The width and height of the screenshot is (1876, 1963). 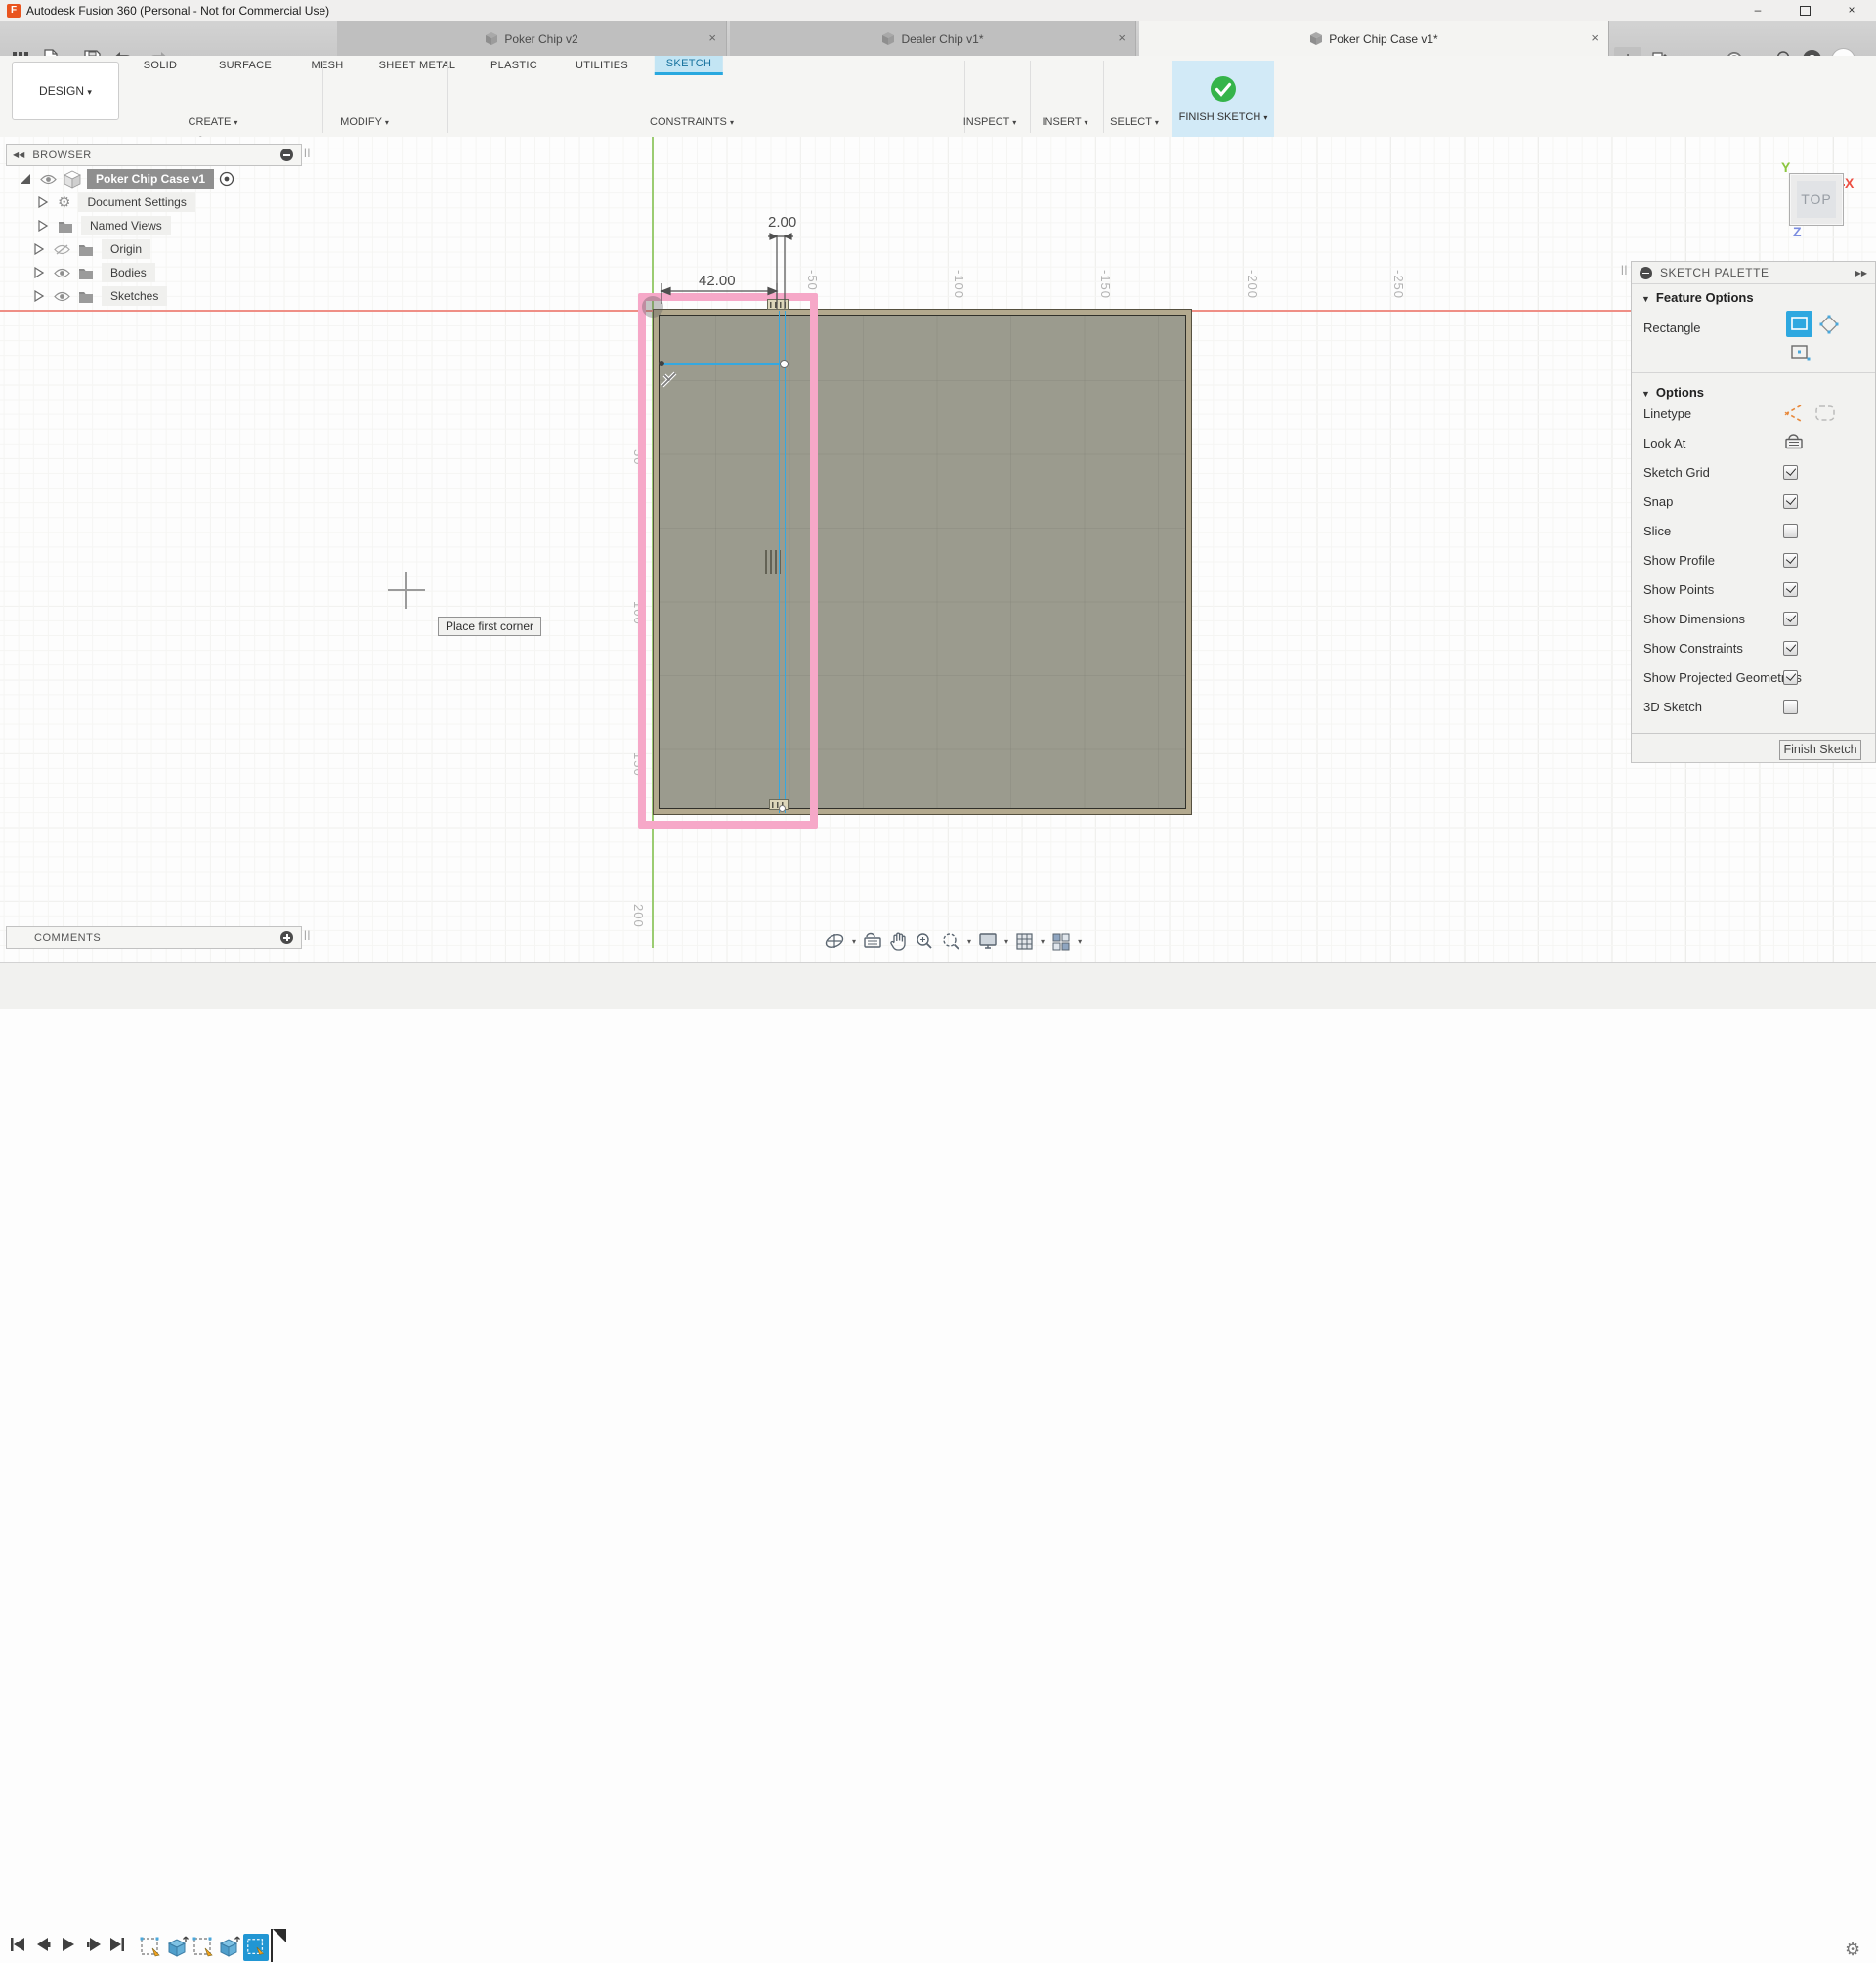 I want to click on finish-sketch-palette-button: Finish Sketch, so click(x=1820, y=750).